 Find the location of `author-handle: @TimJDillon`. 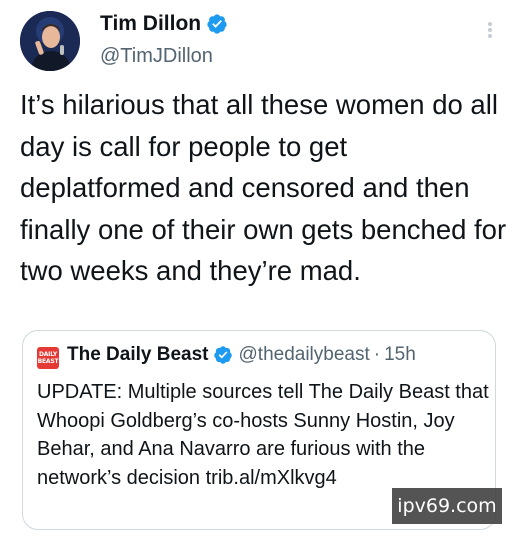

author-handle: @TimJDillon is located at coordinates (156, 56).